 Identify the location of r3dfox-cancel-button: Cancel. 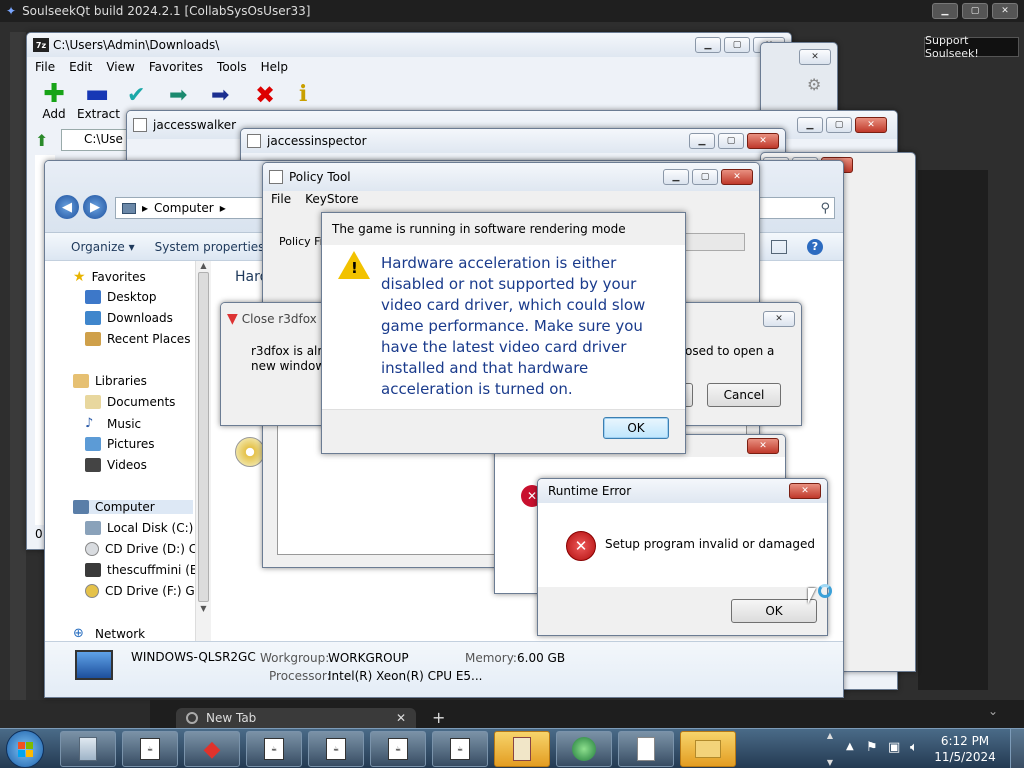
(744, 395).